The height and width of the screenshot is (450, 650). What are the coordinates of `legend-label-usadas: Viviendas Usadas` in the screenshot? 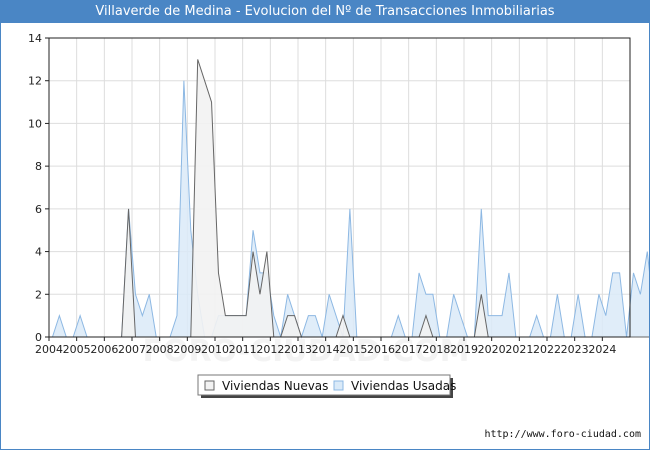 It's located at (403, 386).